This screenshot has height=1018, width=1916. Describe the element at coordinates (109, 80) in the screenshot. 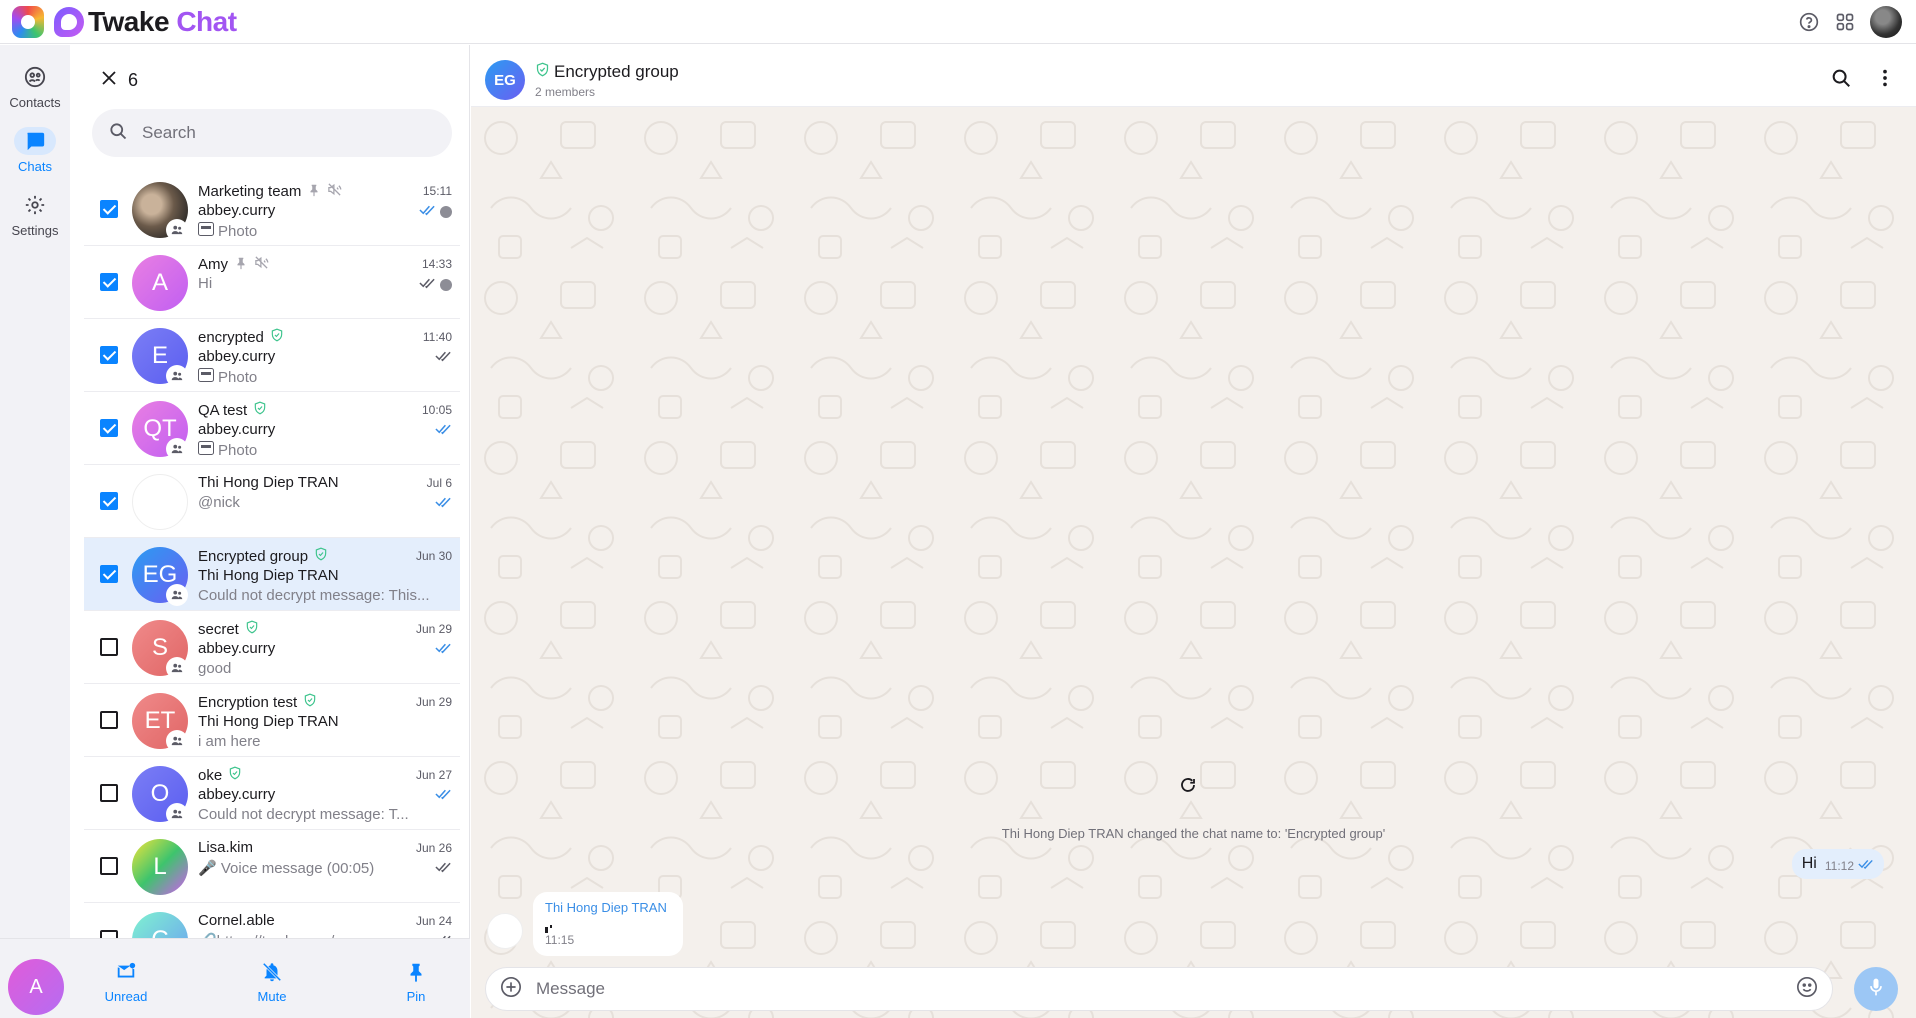

I see `close-icon` at that location.